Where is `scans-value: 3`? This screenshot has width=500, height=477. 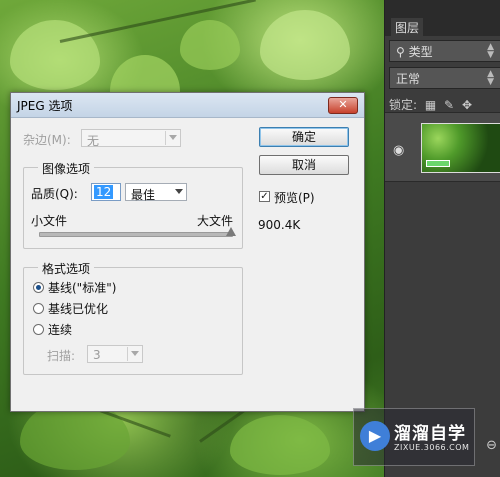 scans-value: 3 is located at coordinates (97, 355).